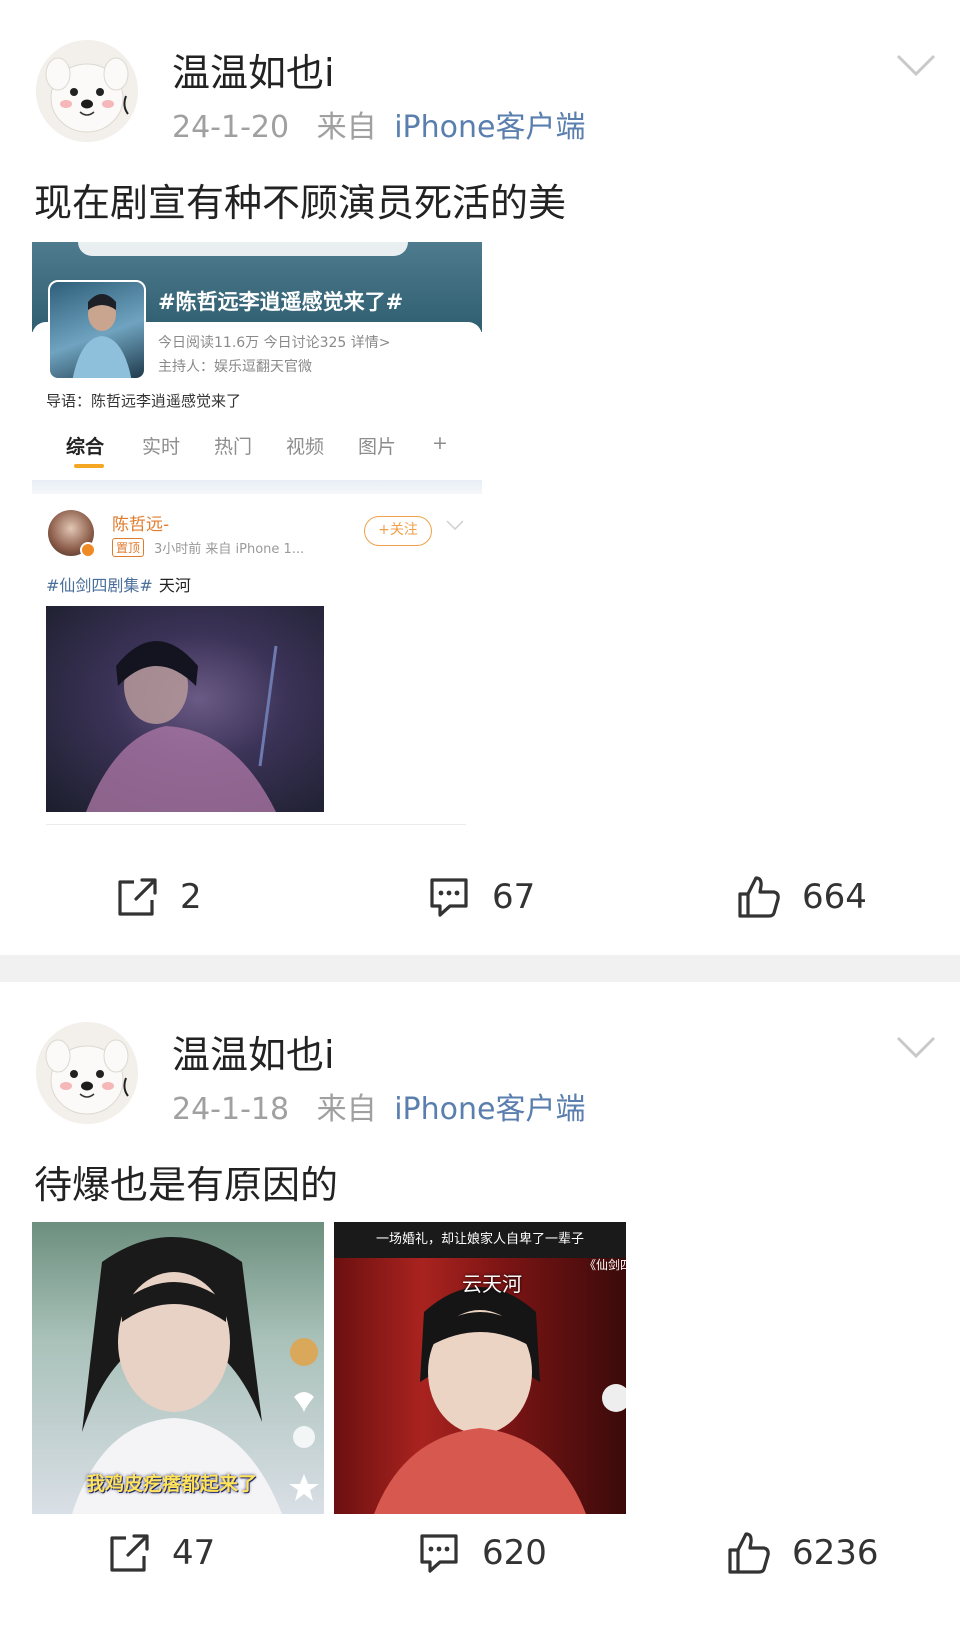  I want to click on divider, so click(256, 824).